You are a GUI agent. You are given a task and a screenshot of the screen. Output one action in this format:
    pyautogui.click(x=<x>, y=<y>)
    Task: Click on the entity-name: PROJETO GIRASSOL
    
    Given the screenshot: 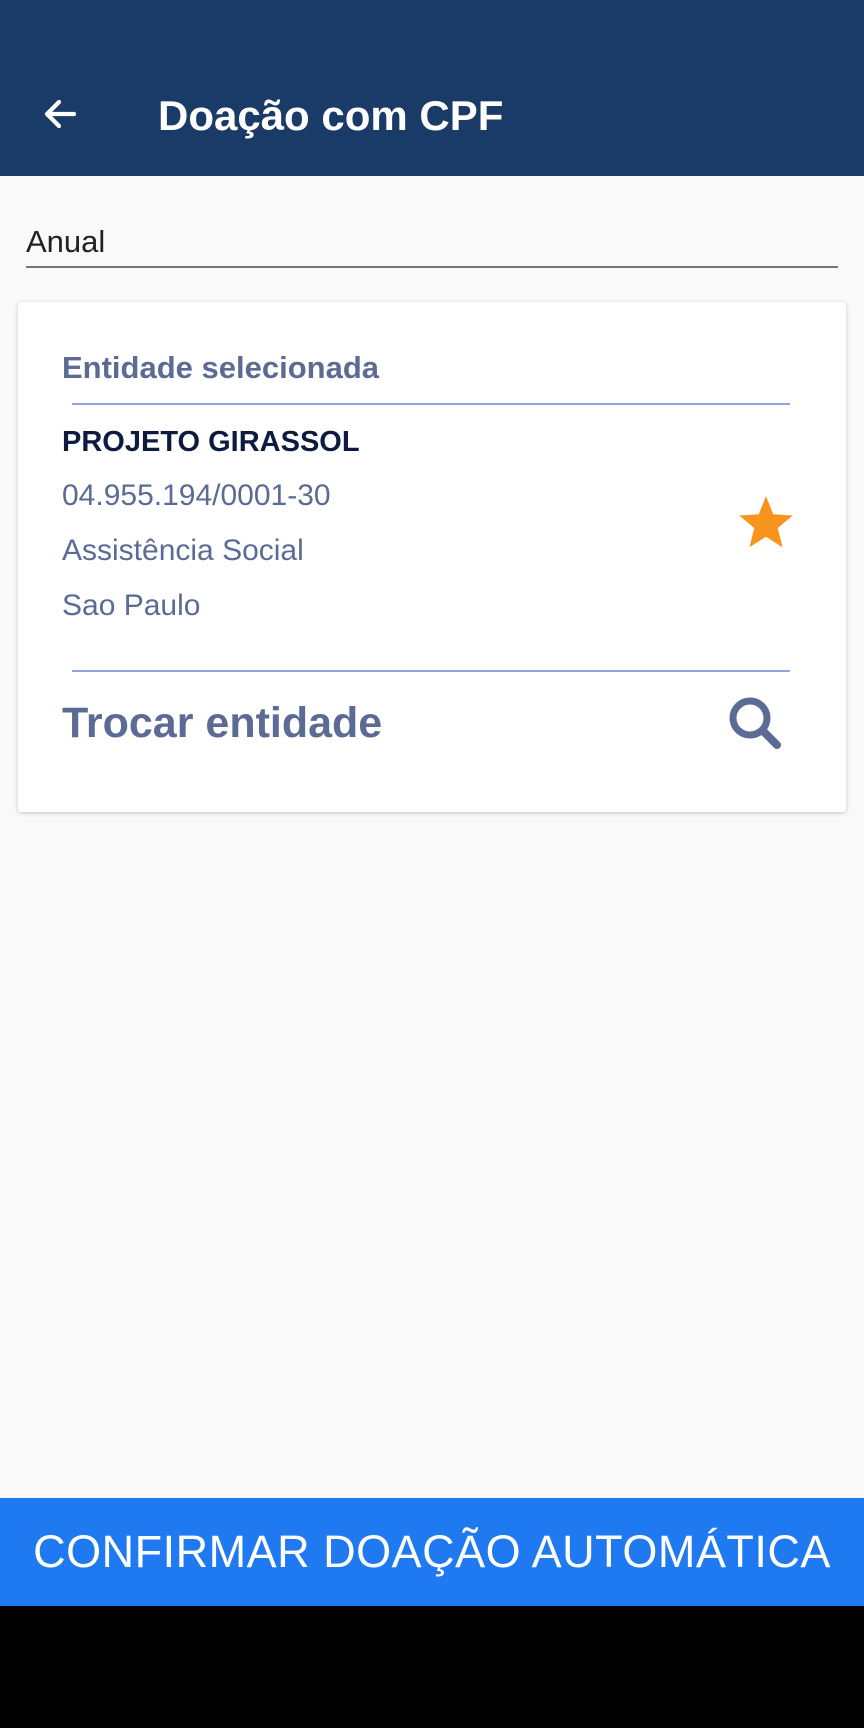 What is the action you would take?
    pyautogui.click(x=211, y=442)
    